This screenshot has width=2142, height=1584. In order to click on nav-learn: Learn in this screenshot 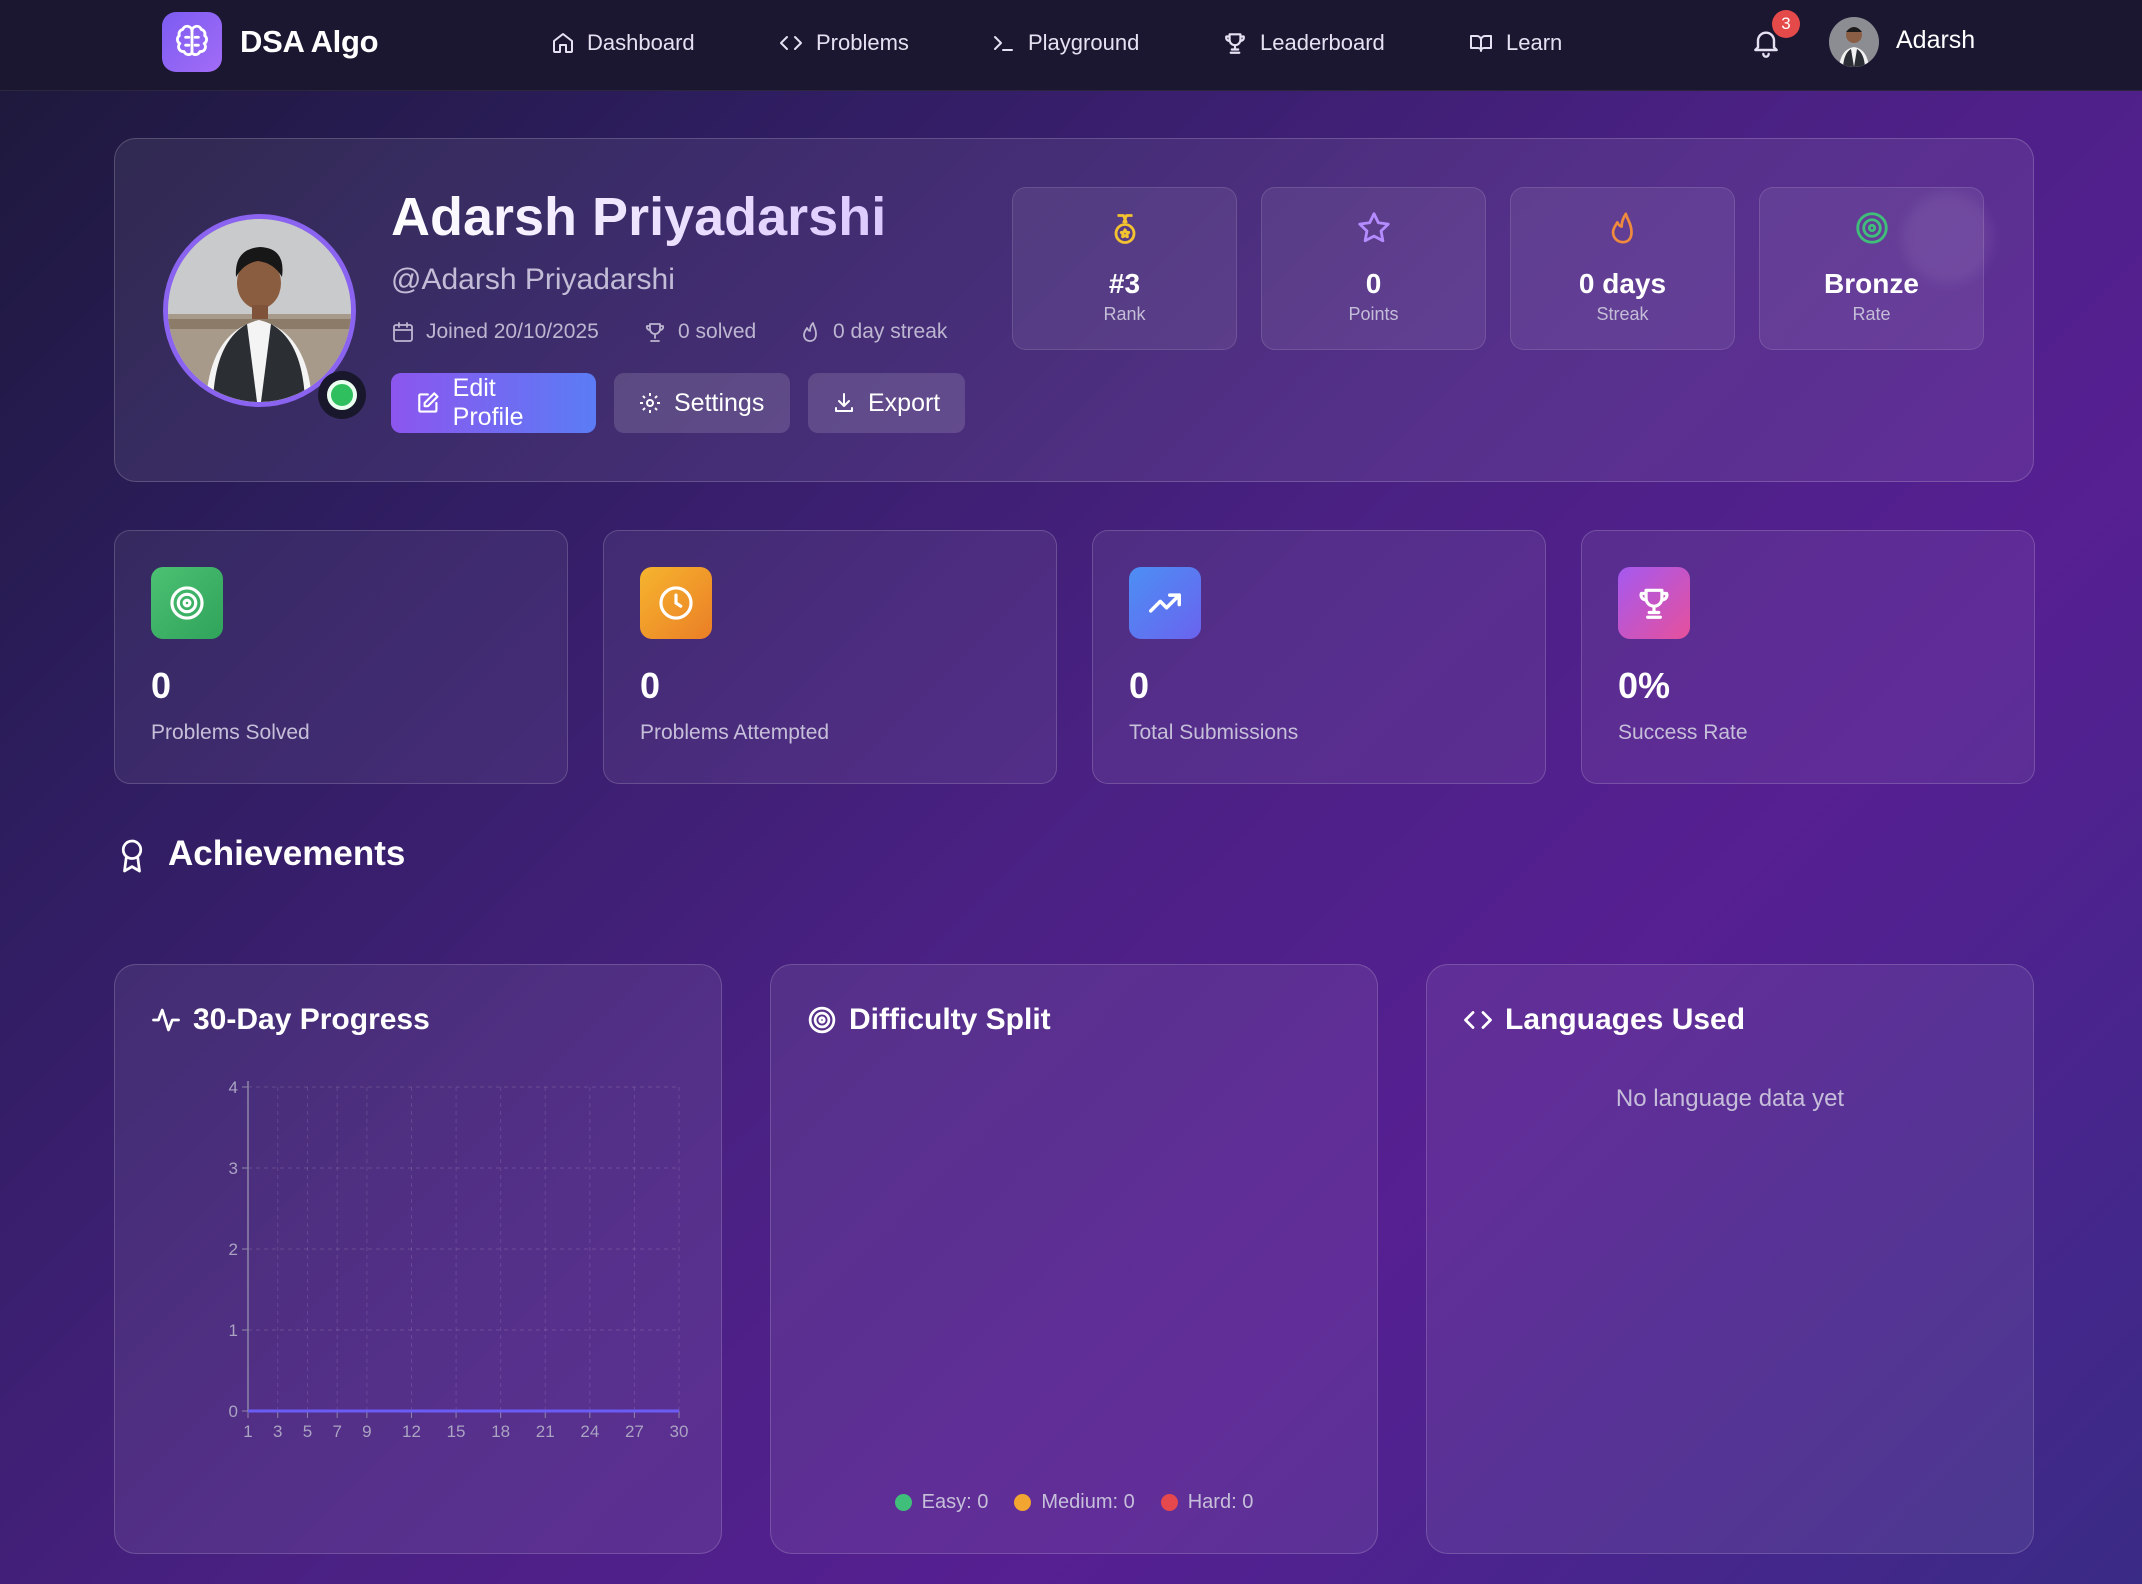, I will do `click(1515, 43)`.